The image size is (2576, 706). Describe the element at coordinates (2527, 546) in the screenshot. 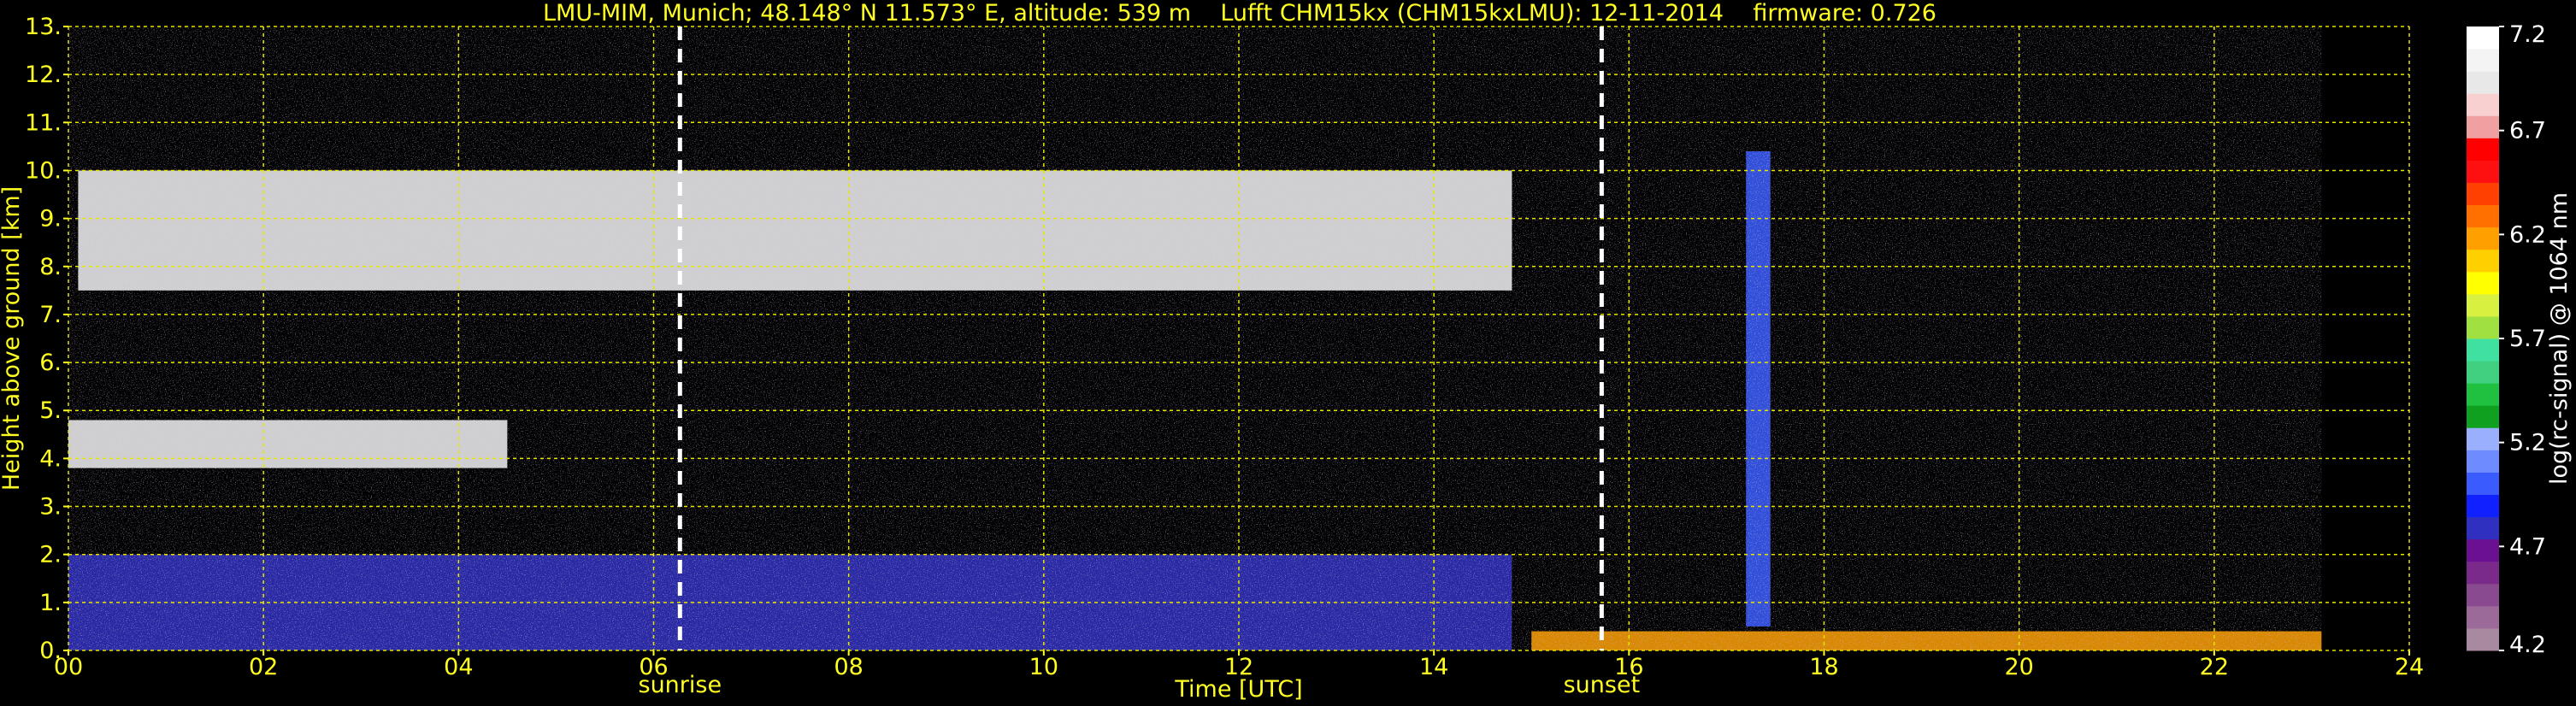

I see `colorbar-tick-label: 4.7` at that location.